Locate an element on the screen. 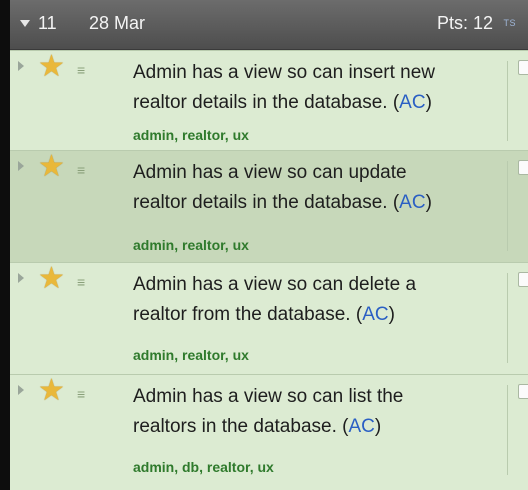  story-labels: admin, db, realtor, ux is located at coordinates (203, 467).